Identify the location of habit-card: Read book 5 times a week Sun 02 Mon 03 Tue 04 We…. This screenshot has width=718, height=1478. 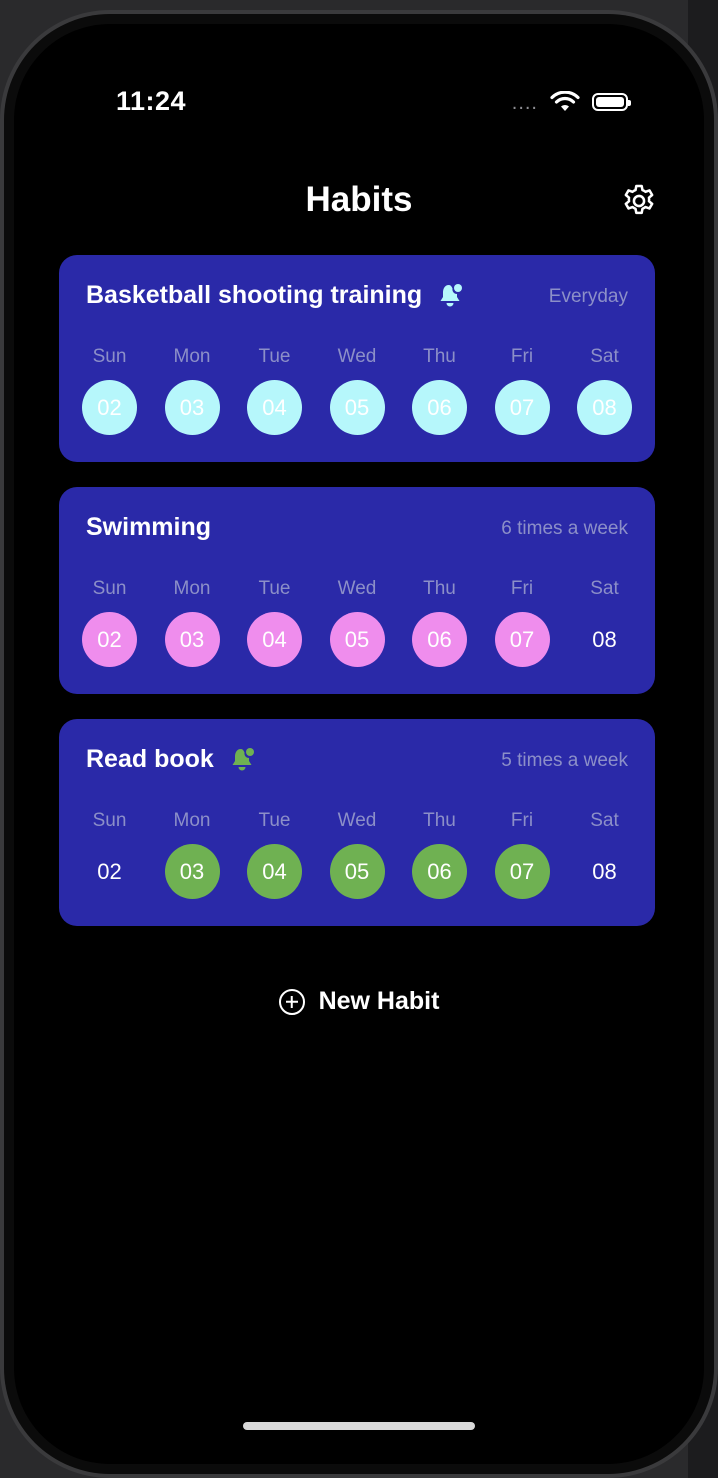
(357, 822).